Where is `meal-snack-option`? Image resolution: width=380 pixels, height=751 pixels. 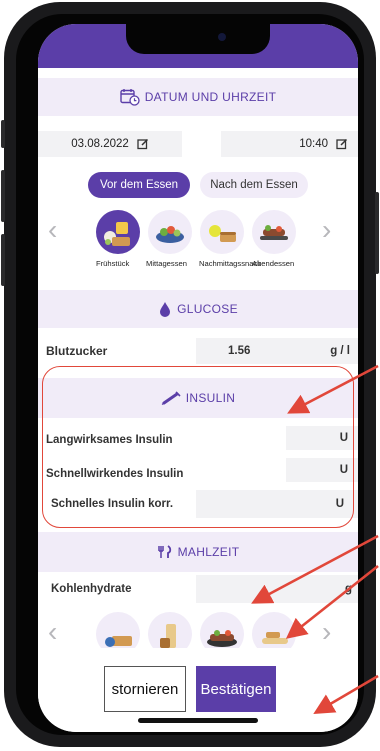 meal-snack-option is located at coordinates (222, 232).